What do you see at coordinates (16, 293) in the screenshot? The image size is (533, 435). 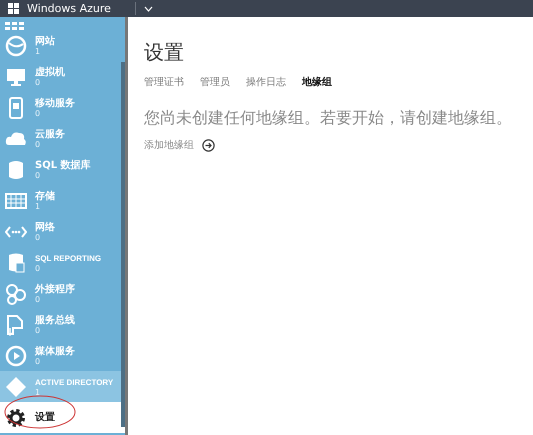 I see `hexagons-icon` at bounding box center [16, 293].